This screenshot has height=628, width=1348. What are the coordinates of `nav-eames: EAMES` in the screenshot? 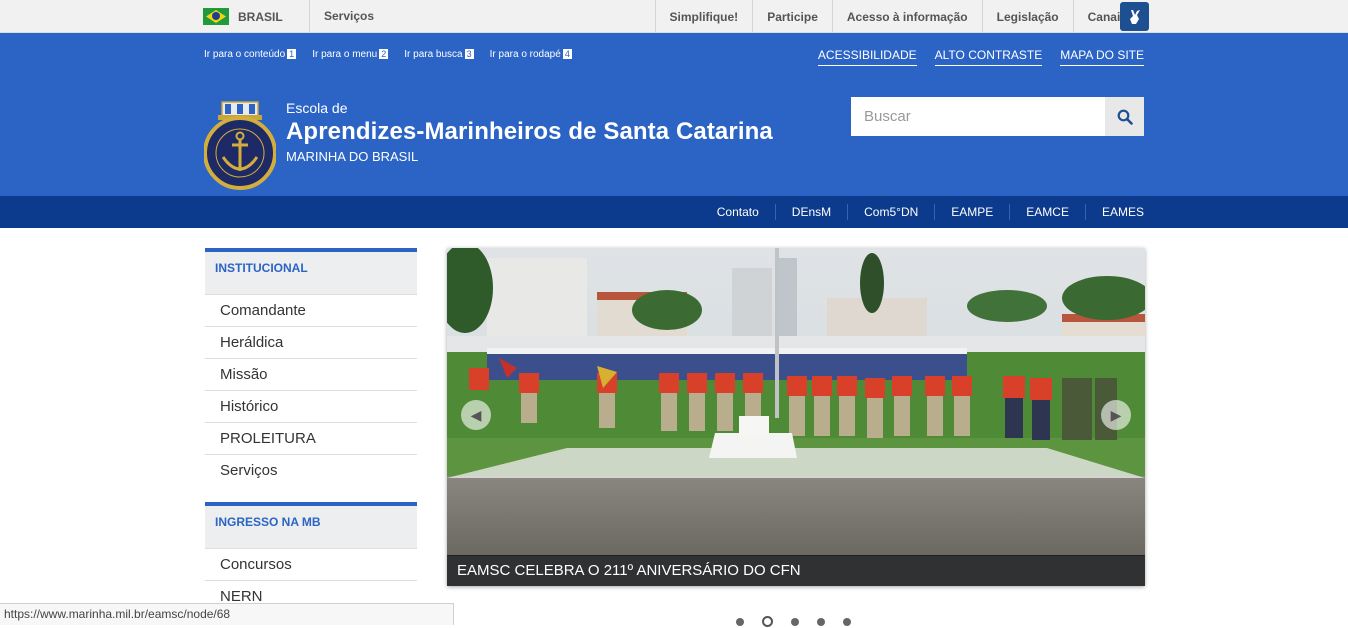 It's located at (1114, 212).